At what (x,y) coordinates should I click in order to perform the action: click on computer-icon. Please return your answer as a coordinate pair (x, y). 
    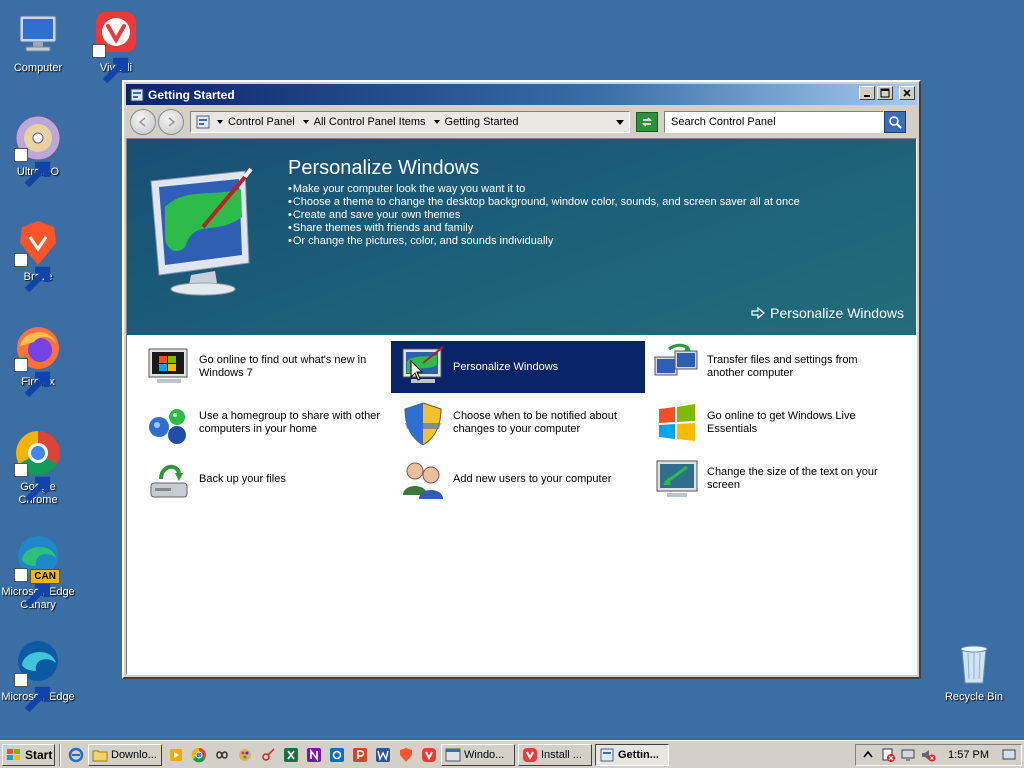
    Looking at the image, I should click on (38, 34).